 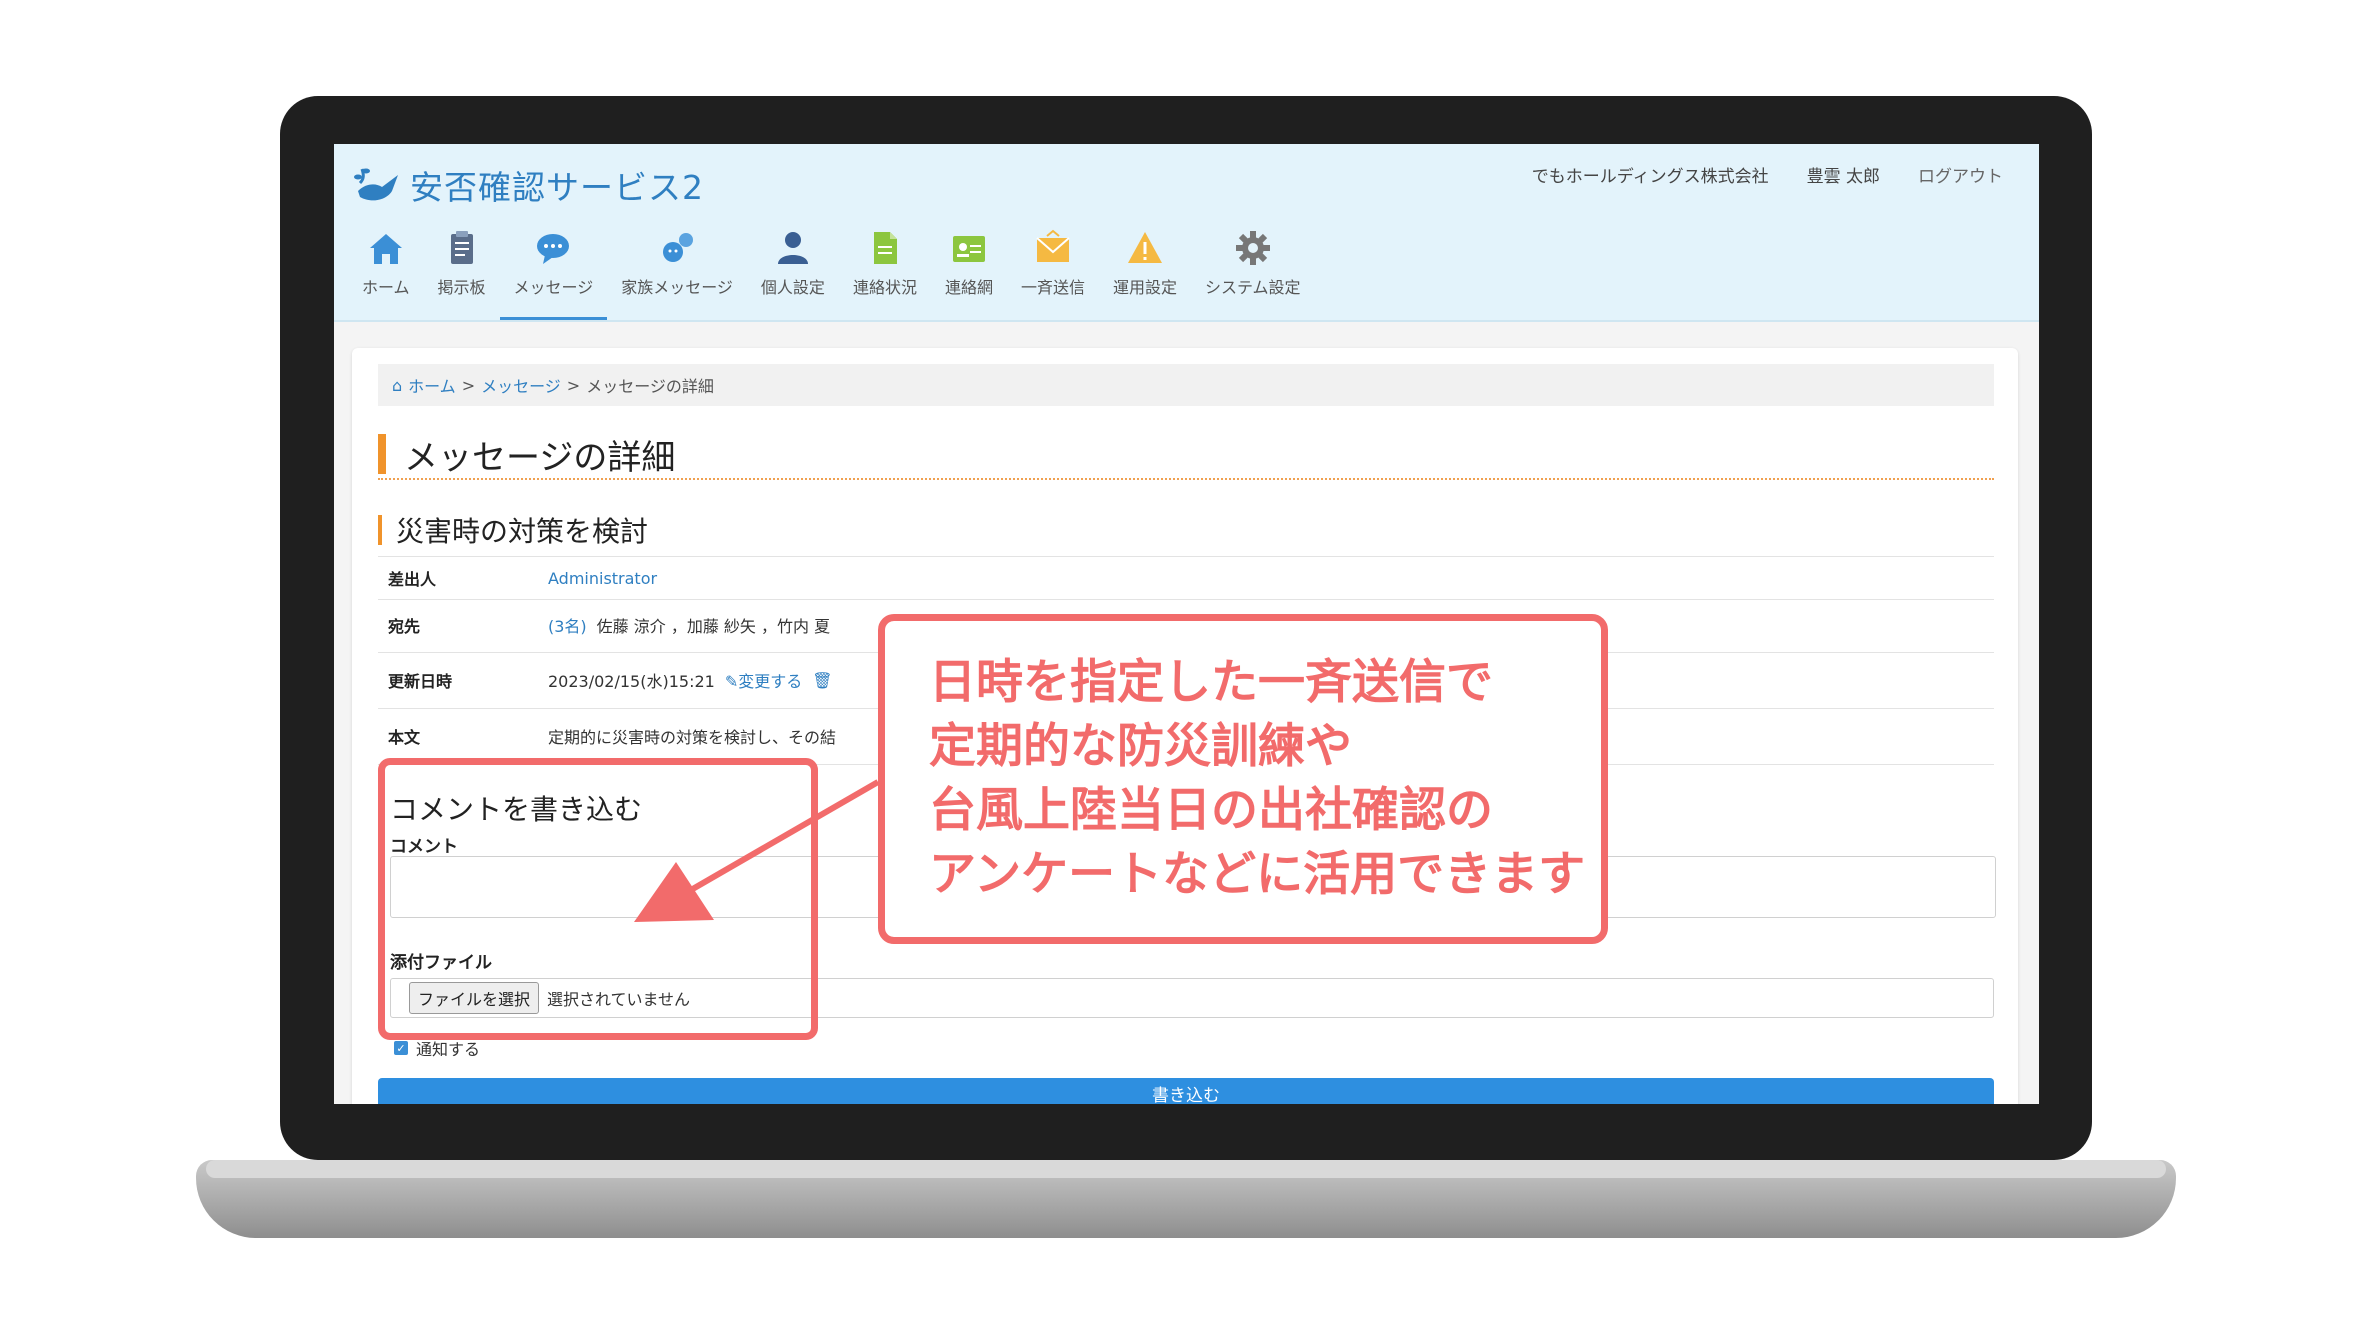 I want to click on logo: 安否確認サービス2, so click(x=528, y=185).